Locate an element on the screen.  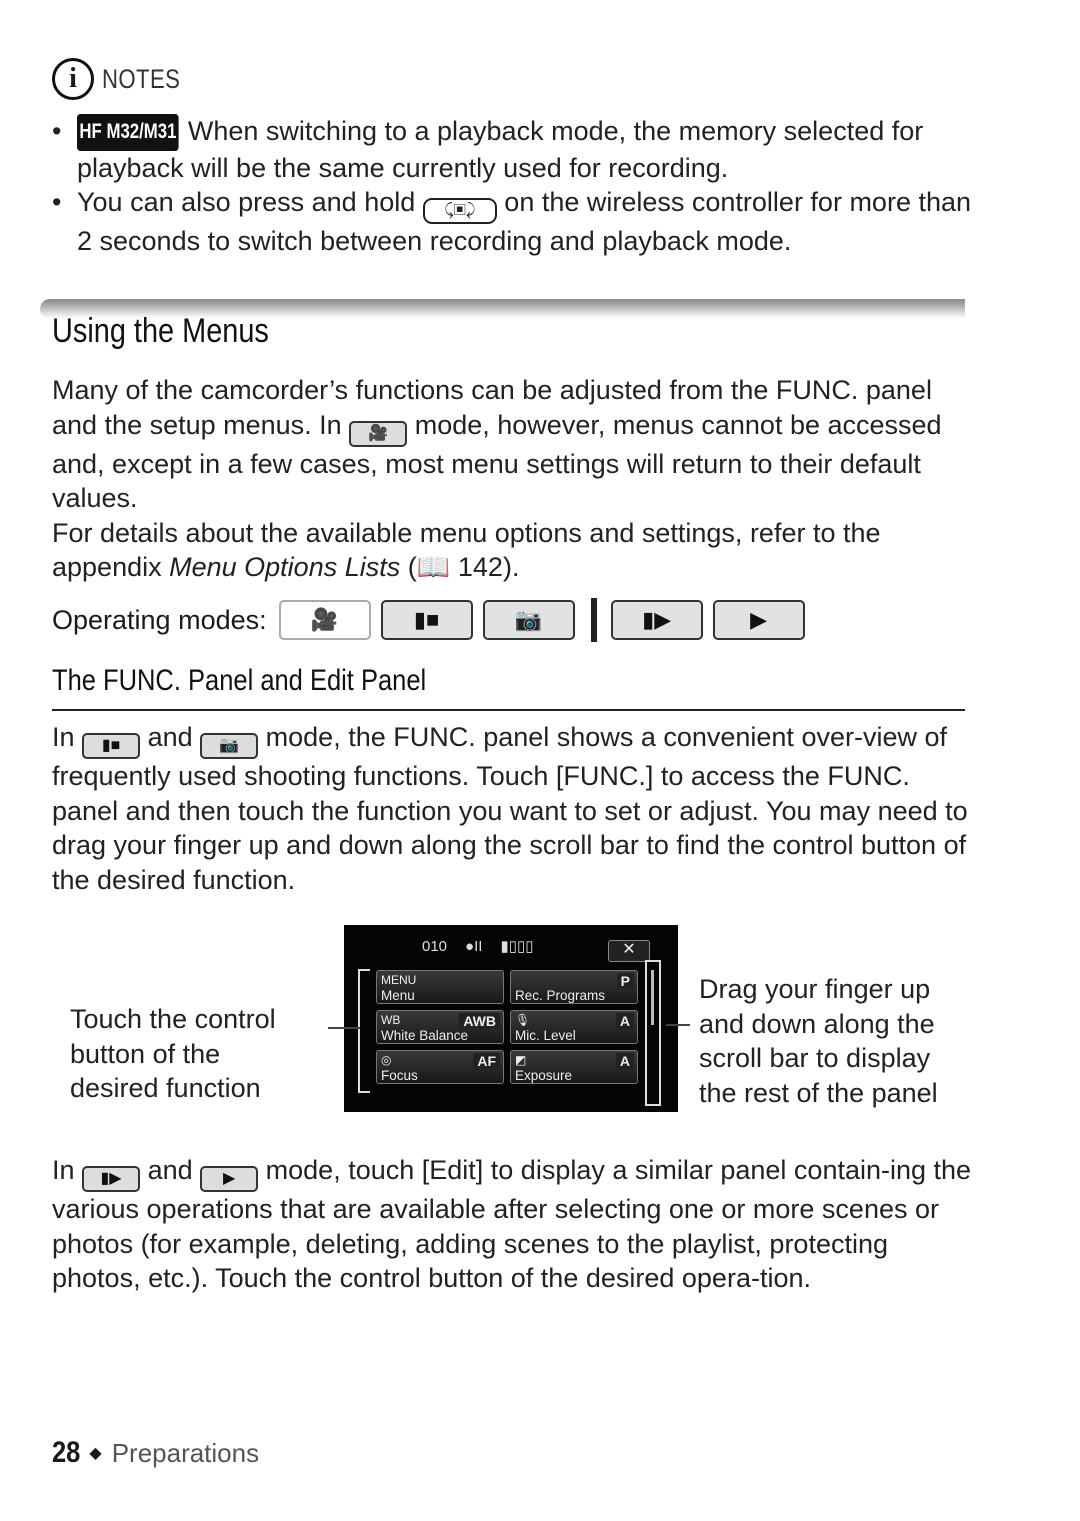
func-button-focus: ◎ Focus AF is located at coordinates (440, 1067).